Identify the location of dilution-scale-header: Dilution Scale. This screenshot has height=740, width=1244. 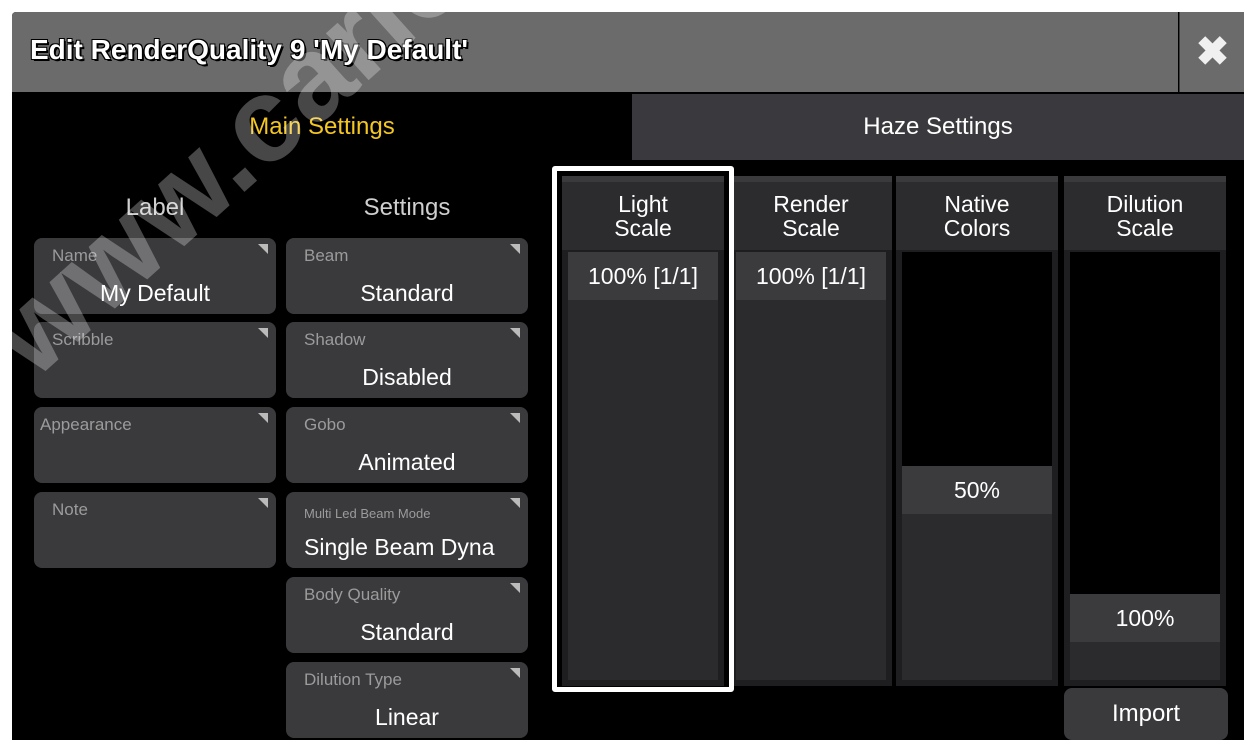
(1145, 216).